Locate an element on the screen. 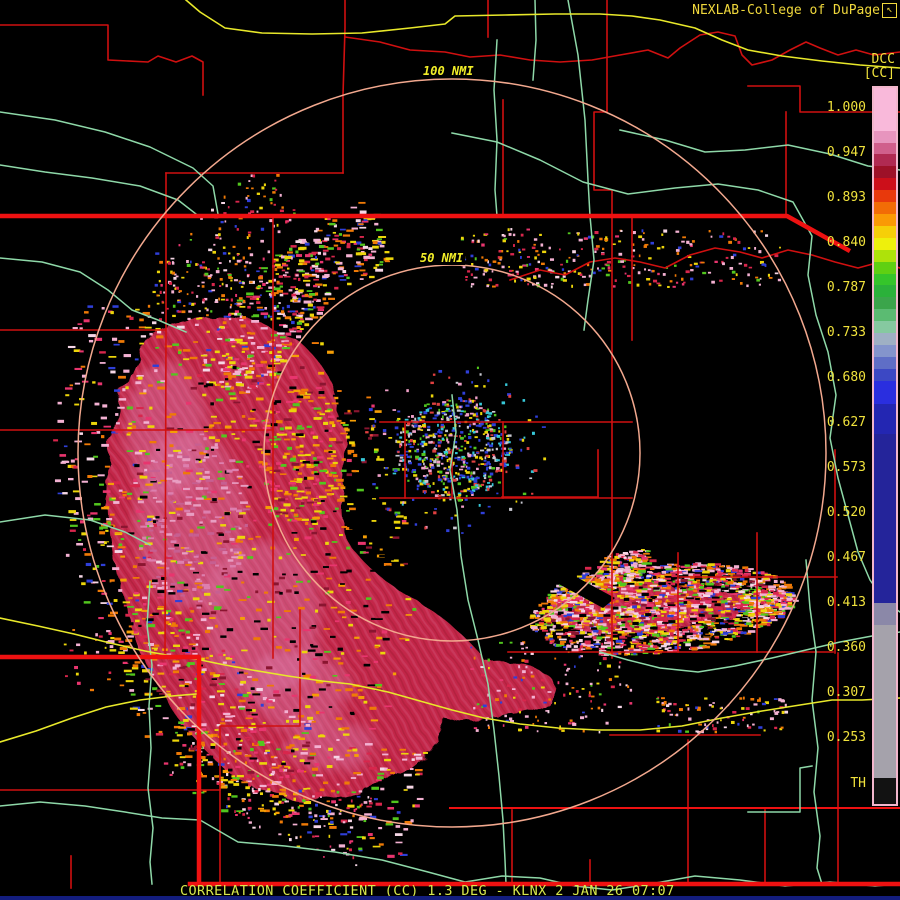 The height and width of the screenshot is (900, 900). colorbar-tick-label: 0.787 is located at coordinates (846, 287).